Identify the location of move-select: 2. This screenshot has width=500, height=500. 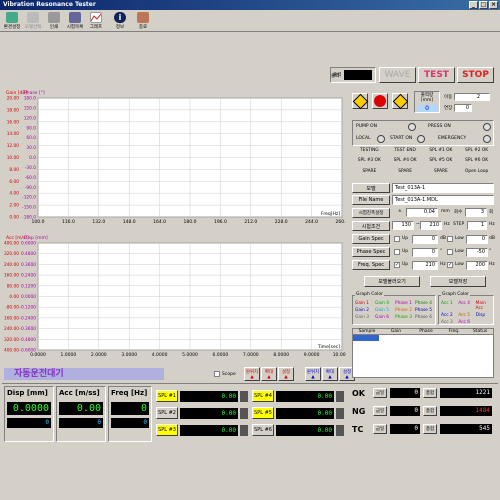
(472, 97).